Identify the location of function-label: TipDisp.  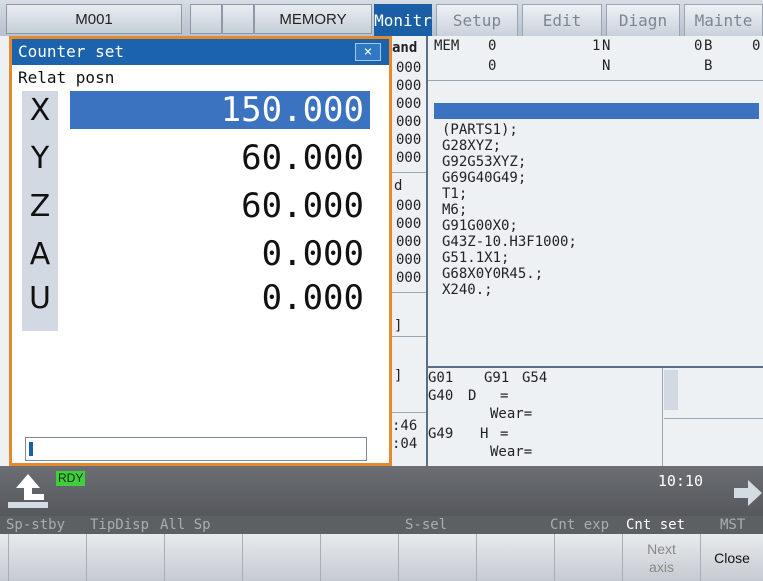
(120, 525).